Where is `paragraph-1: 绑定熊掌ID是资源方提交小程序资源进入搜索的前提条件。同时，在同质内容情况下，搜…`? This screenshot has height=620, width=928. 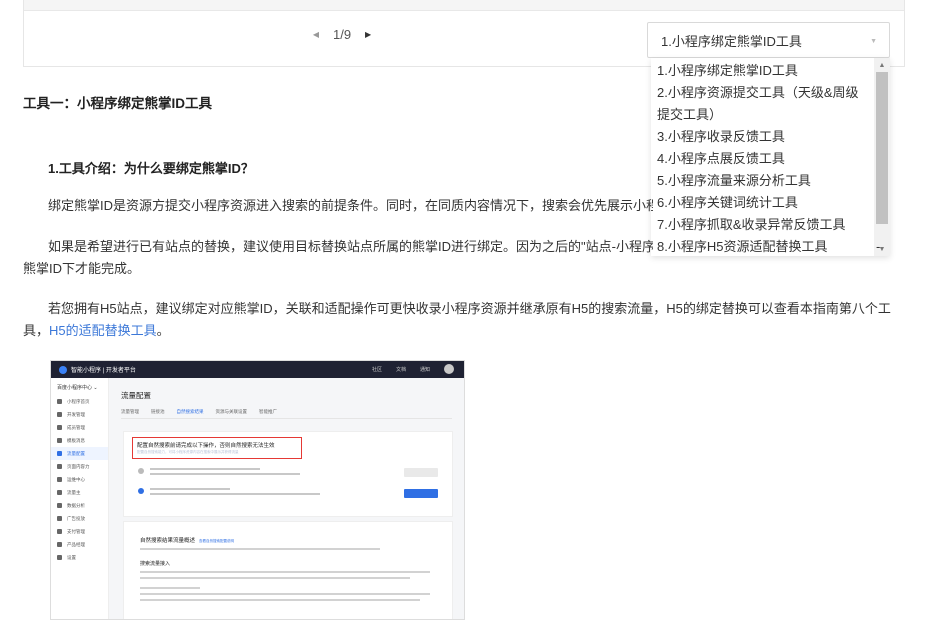
paragraph-1: 绑定熊掌ID是资源方提交小程序资源进入搜索的前提条件。同时，在同质内容情况下，搜… is located at coordinates (350, 205).